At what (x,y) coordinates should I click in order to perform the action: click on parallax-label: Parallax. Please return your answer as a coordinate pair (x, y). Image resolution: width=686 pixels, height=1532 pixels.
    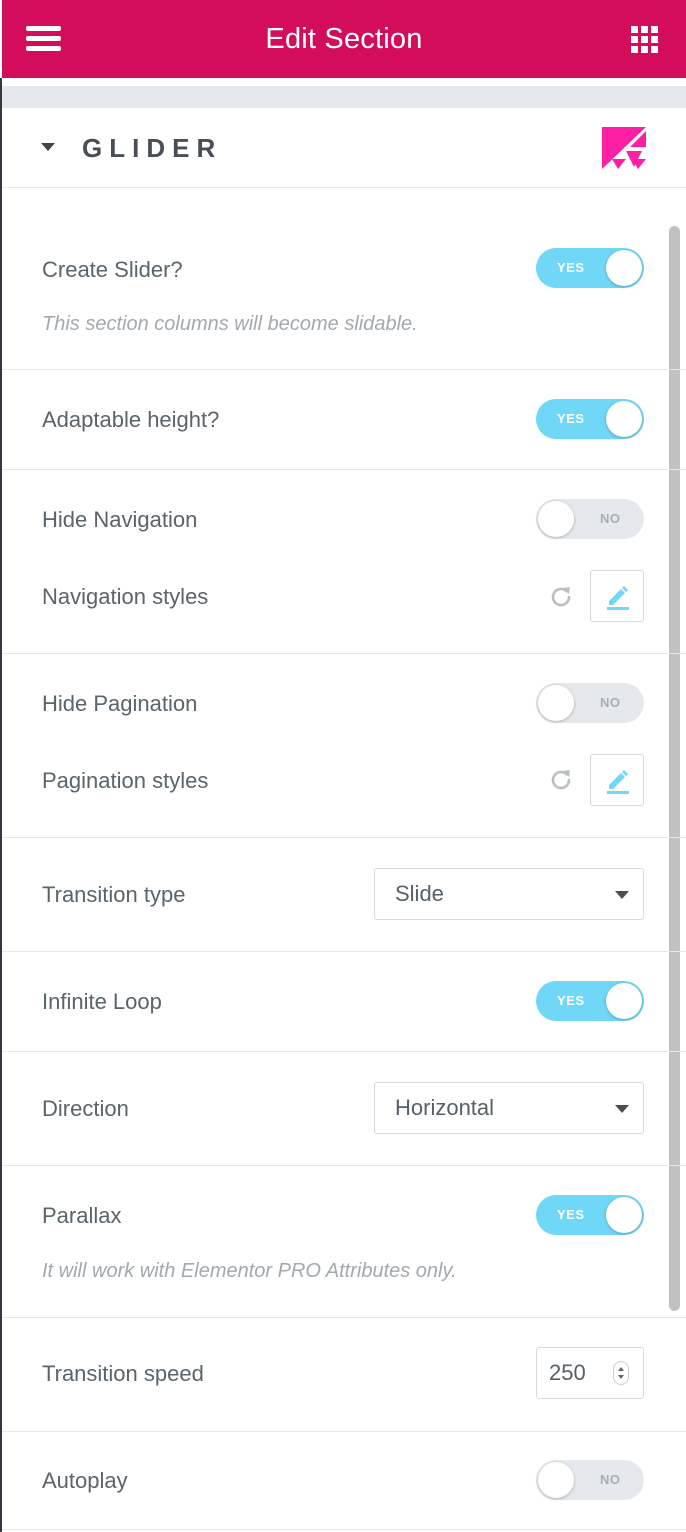
    Looking at the image, I should click on (82, 1215).